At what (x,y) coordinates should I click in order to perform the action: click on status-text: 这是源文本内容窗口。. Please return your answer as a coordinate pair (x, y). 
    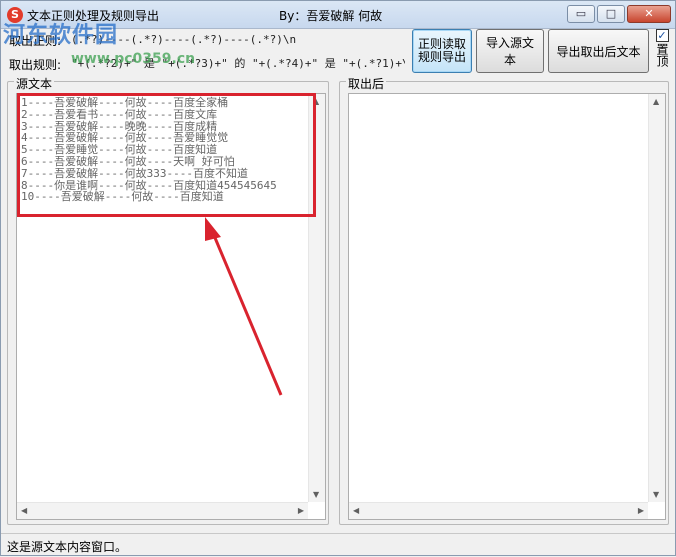
    Looking at the image, I should click on (67, 547).